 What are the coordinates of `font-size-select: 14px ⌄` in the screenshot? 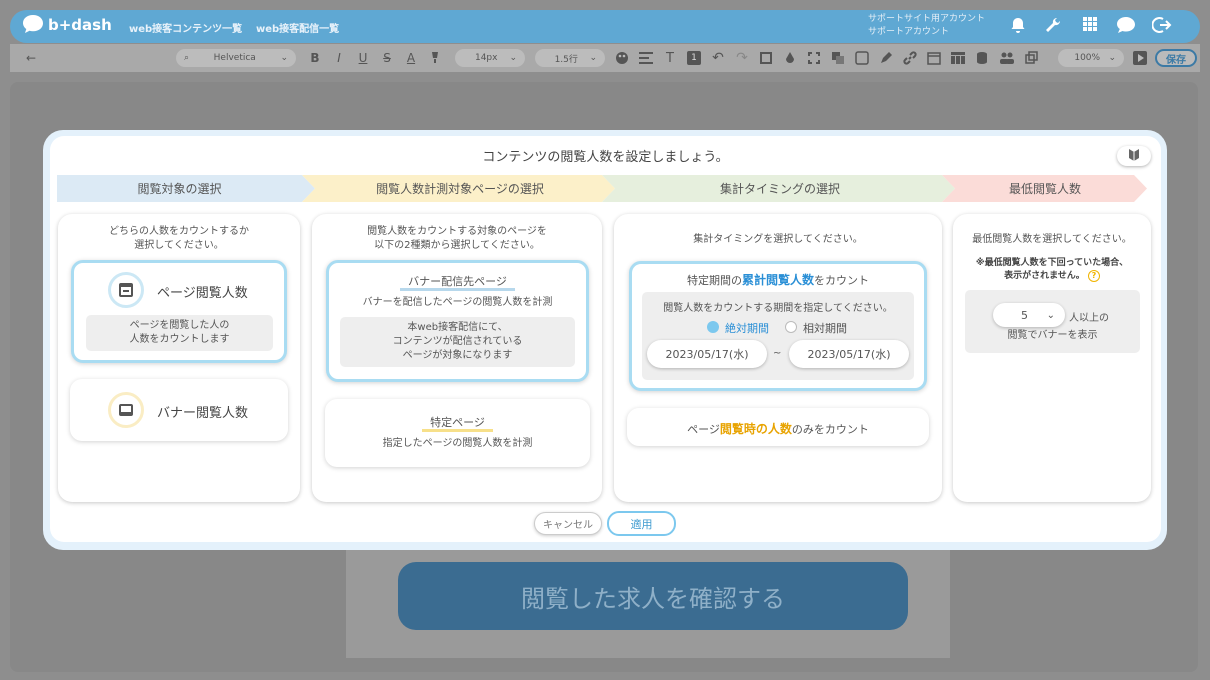 It's located at (490, 58).